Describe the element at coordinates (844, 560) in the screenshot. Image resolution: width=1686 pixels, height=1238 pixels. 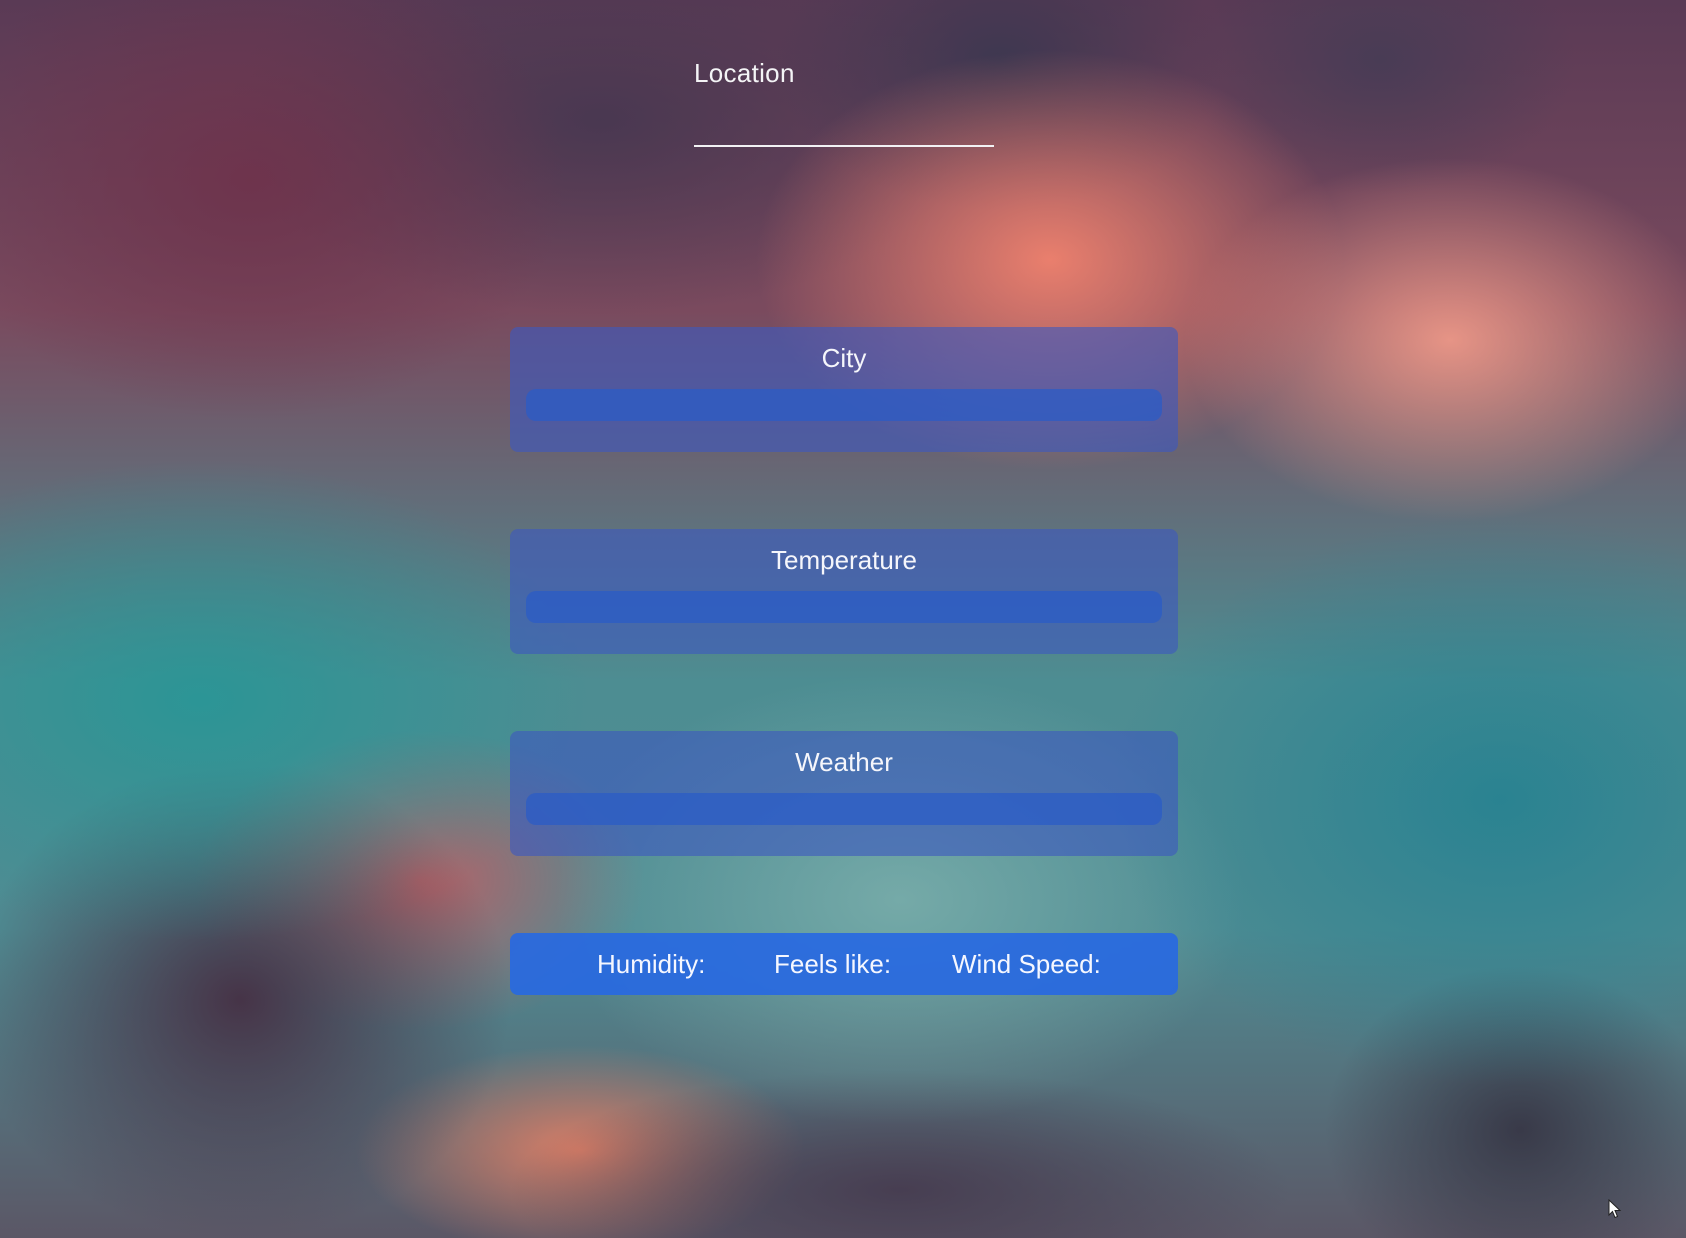
I see `temperature-title: Temperature` at that location.